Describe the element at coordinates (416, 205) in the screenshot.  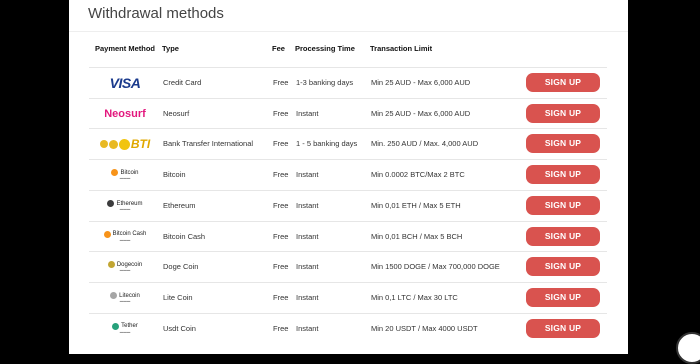
I see `cell-transaction-limit: Min 0,01 ETH / Max 5 ETH` at that location.